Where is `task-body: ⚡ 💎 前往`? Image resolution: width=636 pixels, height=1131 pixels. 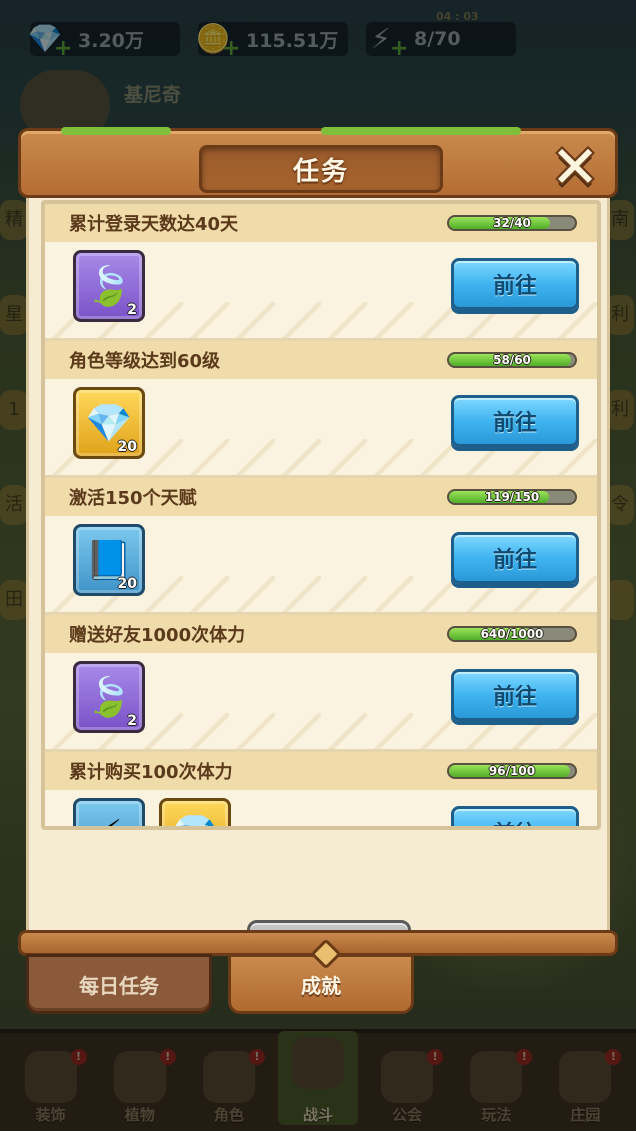 task-body: ⚡ 💎 前往 is located at coordinates (321, 808).